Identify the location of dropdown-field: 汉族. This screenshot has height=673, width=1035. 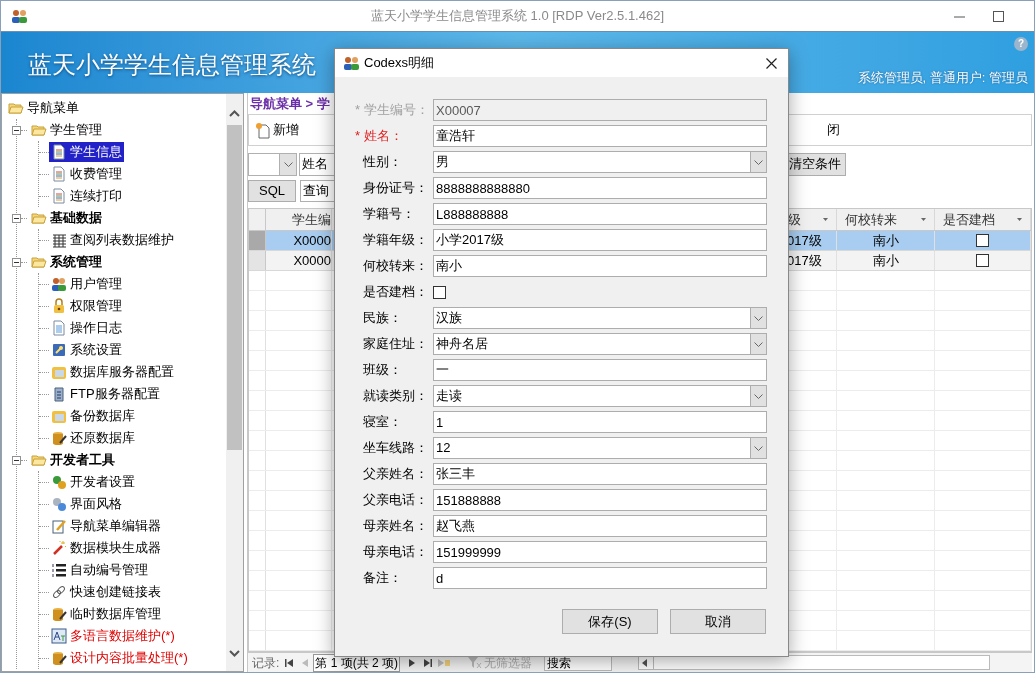
(600, 318).